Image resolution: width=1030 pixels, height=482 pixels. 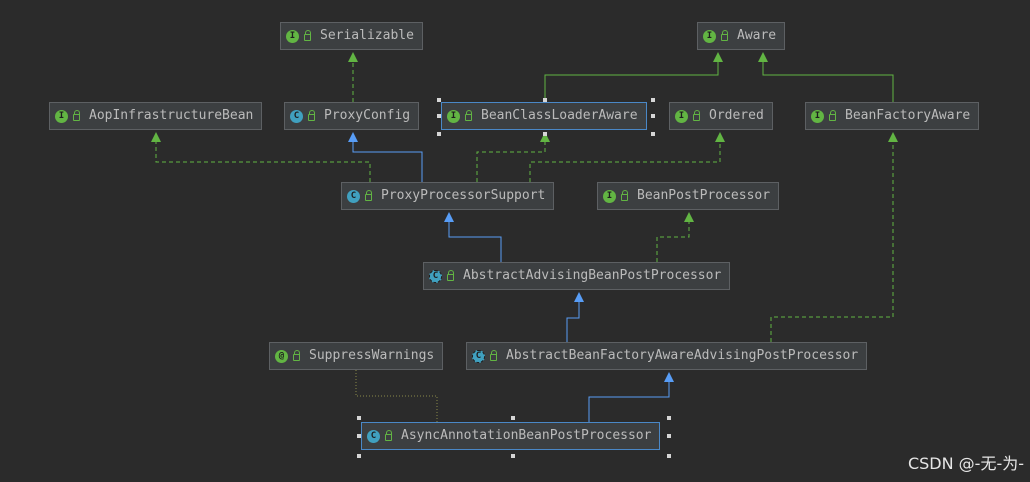 What do you see at coordinates (372, 355) in the screenshot?
I see `node-label: SuppressWarnings` at bounding box center [372, 355].